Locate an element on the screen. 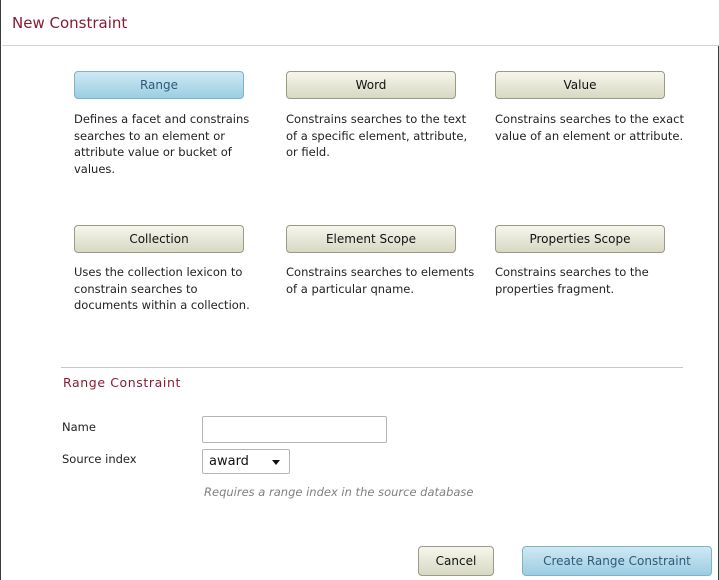  range-type-button: Range is located at coordinates (159, 85).